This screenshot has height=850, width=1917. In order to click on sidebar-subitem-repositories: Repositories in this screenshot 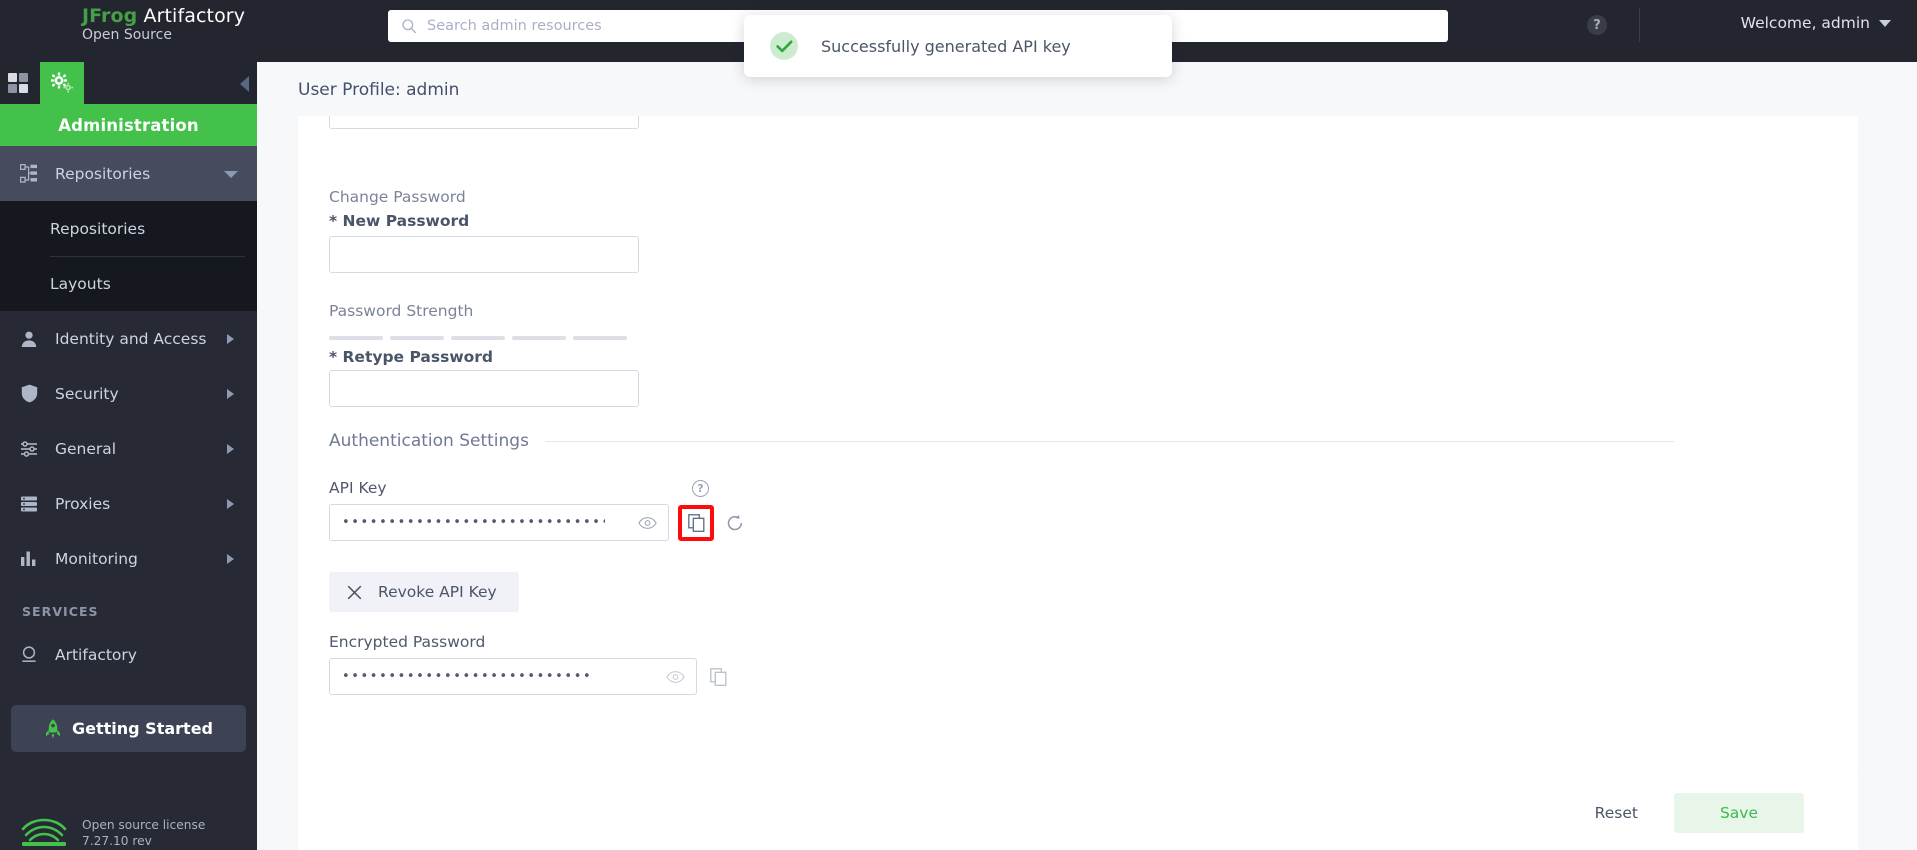, I will do `click(128, 228)`.